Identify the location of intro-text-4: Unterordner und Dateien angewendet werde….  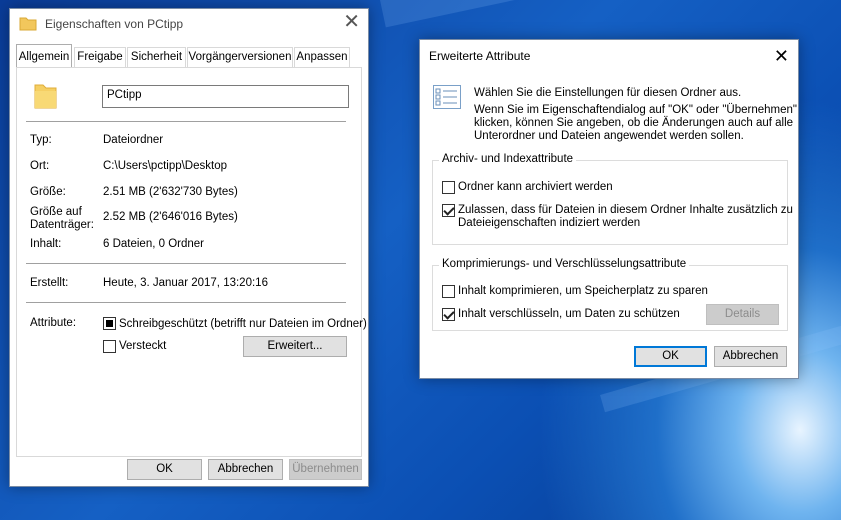
(609, 136).